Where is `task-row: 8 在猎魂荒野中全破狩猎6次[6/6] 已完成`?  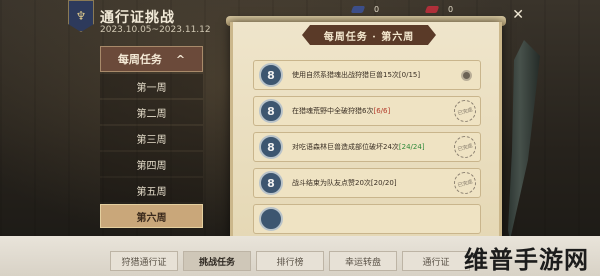
task-row: 8 在猎魂荒野中全破狩猎6次[6/6] 已完成 is located at coordinates (367, 111).